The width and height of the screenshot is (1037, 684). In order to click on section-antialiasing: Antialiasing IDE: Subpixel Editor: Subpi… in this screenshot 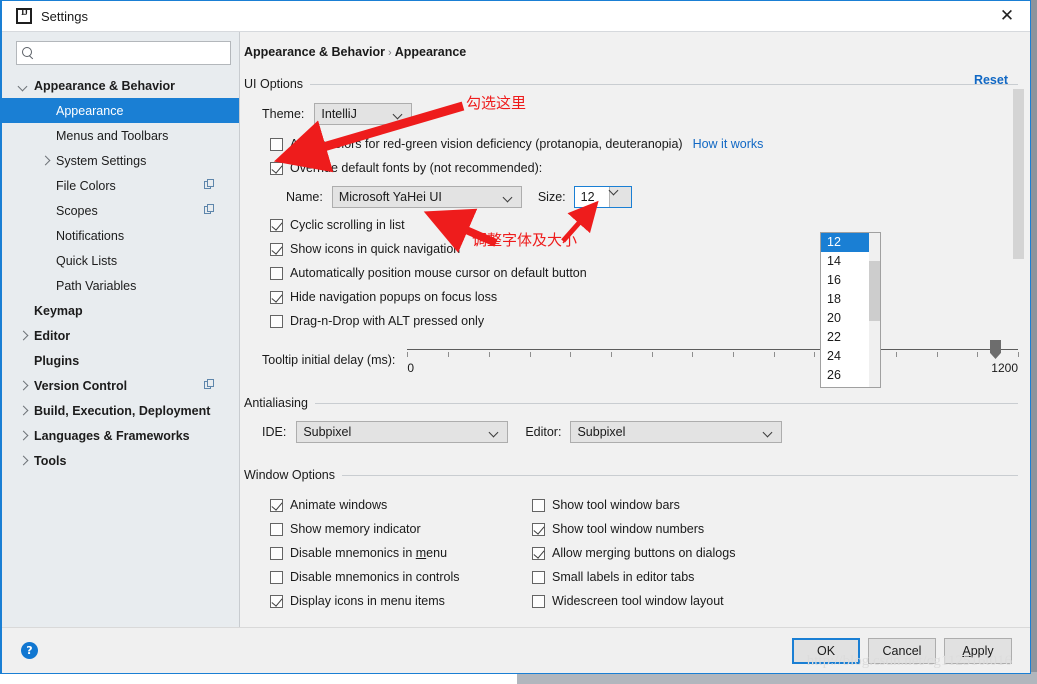, I will do `click(631, 419)`.